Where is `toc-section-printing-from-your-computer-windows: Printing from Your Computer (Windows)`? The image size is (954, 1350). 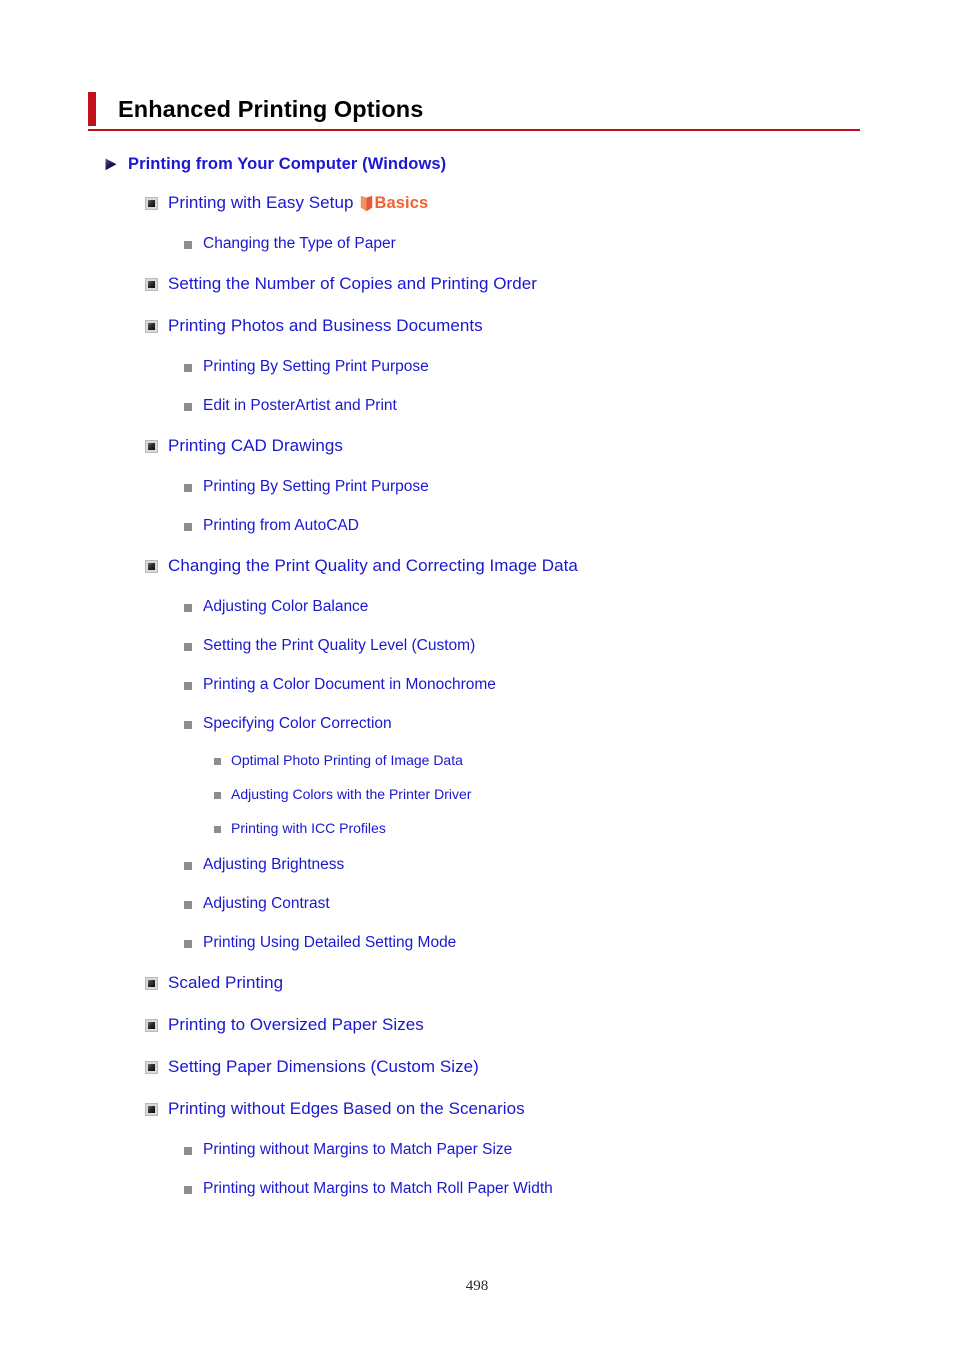 toc-section-printing-from-your-computer-windows: Printing from Your Computer (Windows) is located at coordinates (477, 164).